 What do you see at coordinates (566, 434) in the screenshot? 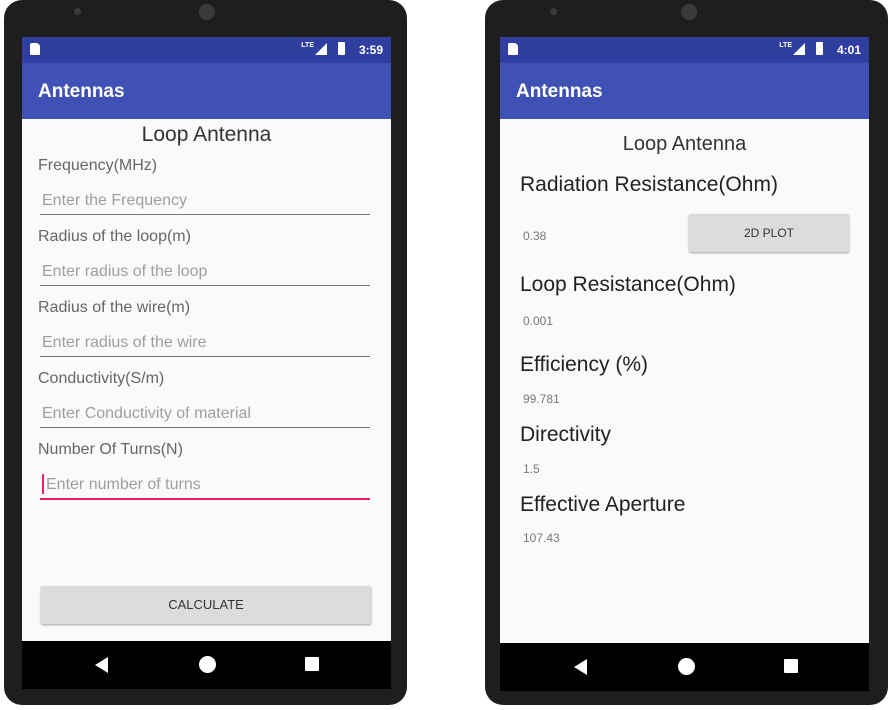
I see `directivity-label: Directivity` at bounding box center [566, 434].